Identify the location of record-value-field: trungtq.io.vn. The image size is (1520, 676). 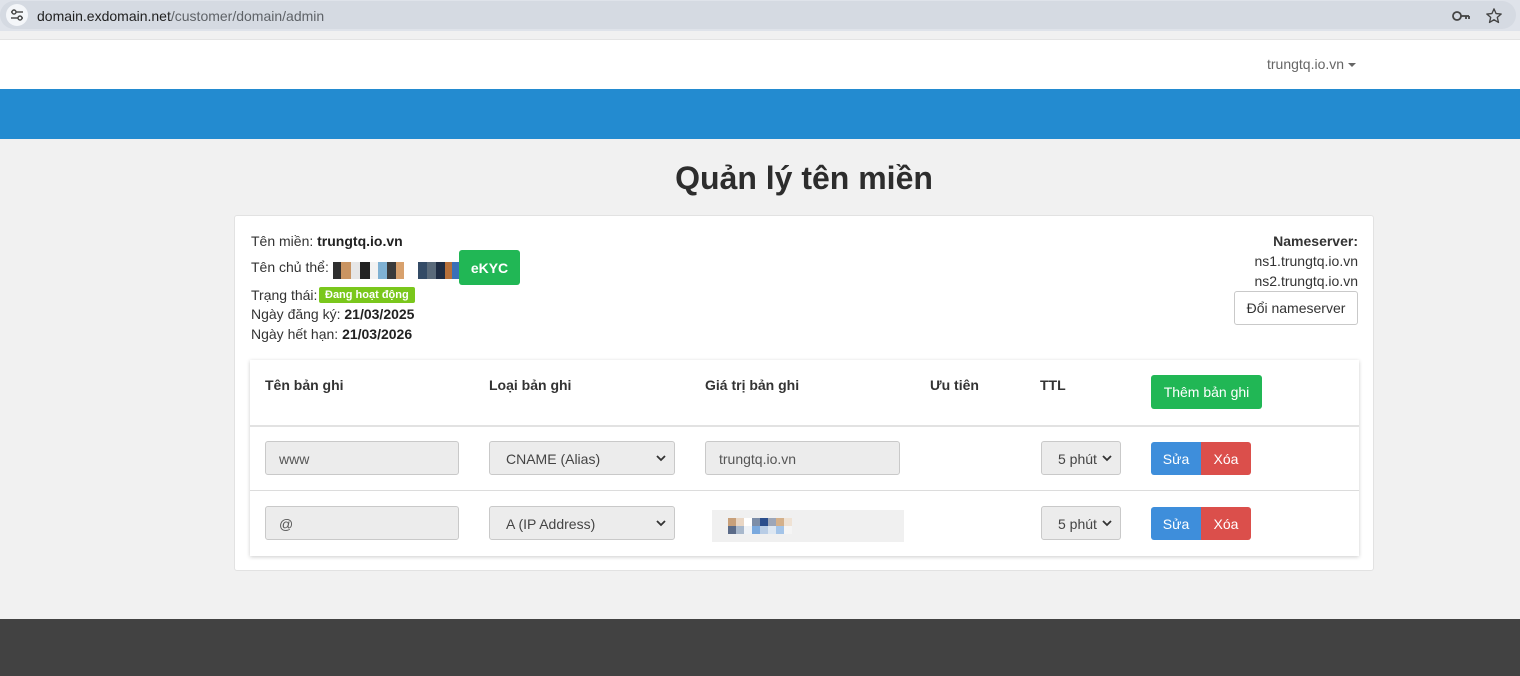
(802, 458).